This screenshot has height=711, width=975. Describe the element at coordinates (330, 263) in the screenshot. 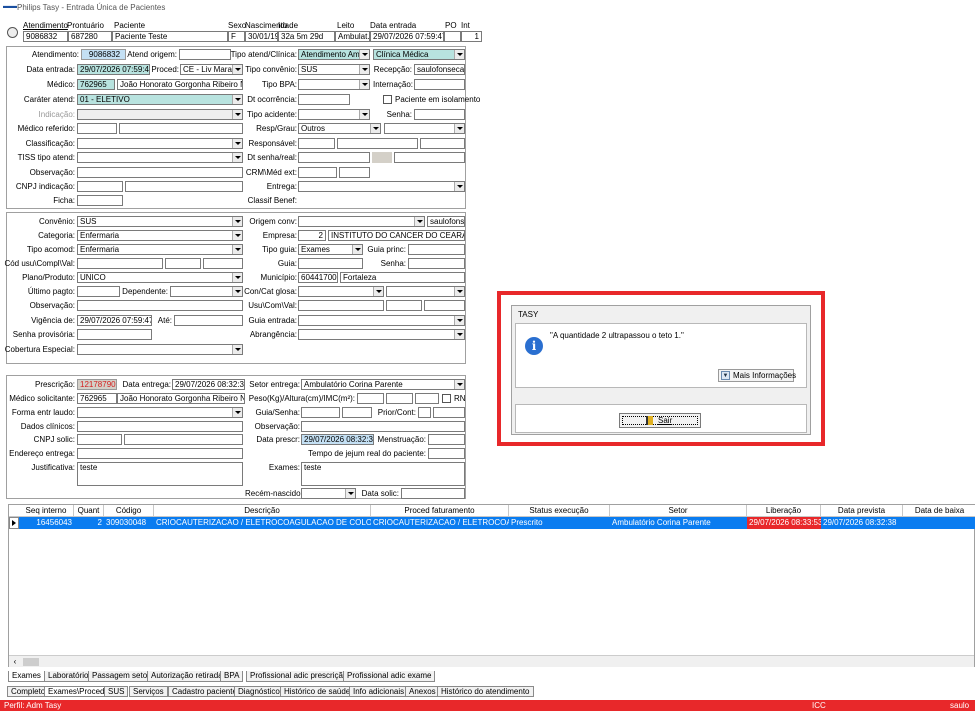

I see `guia-field` at that location.